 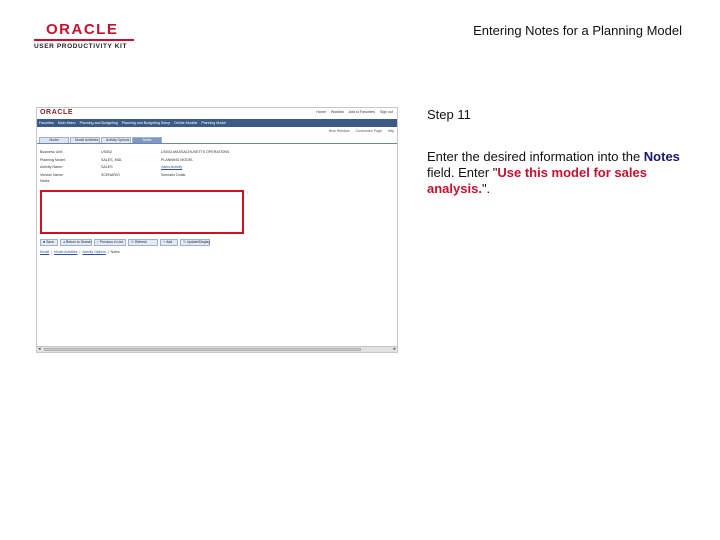 I want to click on top-links: Home Worklist Add to Favorites Sign out, so click(x=354, y=112).